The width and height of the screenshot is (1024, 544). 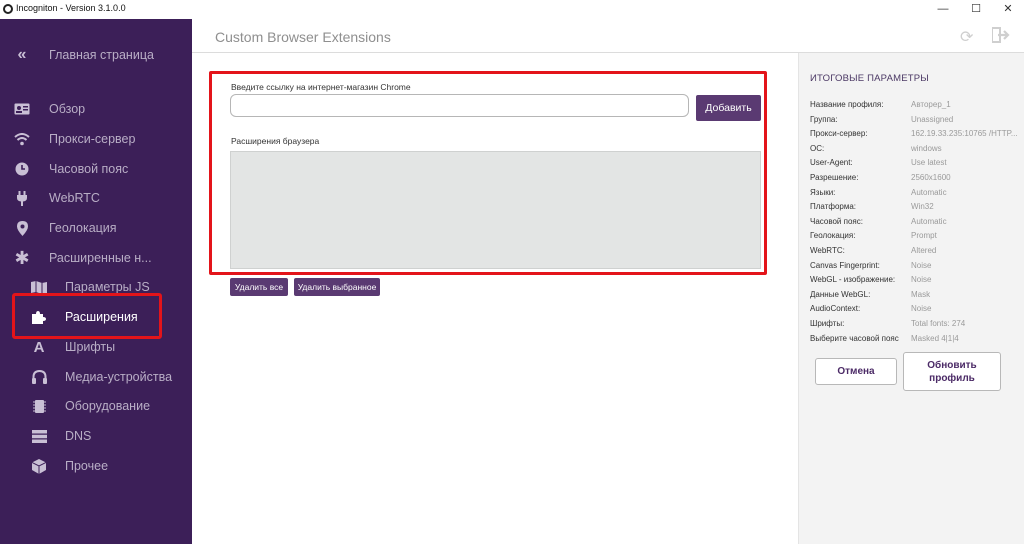 I want to click on refresh-icon: ⟳, so click(x=966, y=37).